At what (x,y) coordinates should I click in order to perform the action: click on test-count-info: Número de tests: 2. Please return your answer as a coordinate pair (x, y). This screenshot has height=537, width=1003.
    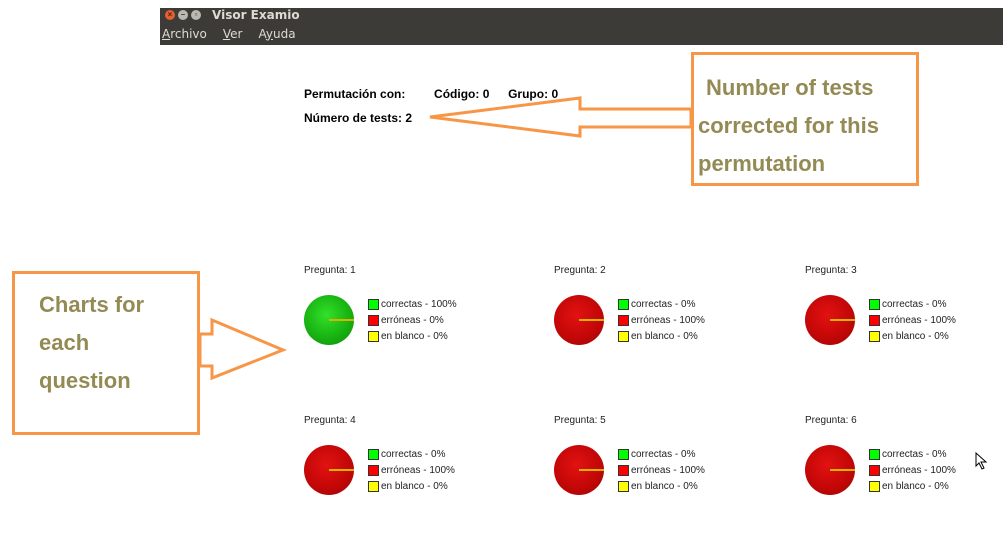
    Looking at the image, I should click on (358, 118).